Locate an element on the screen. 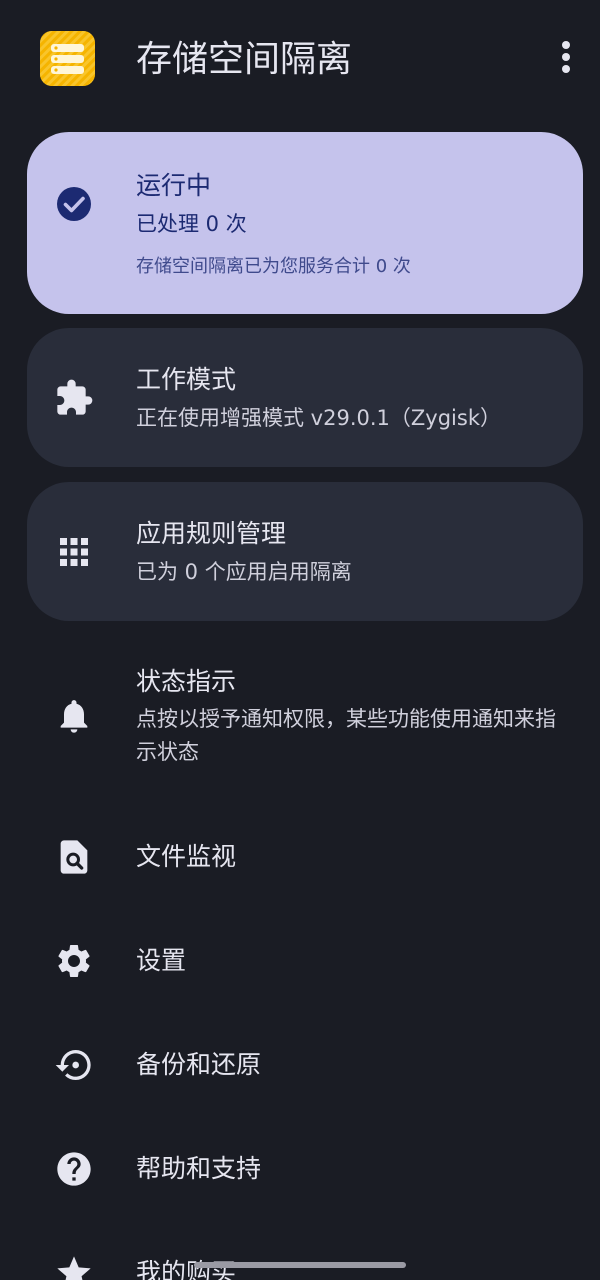  work-mode-card: 工作模式 正在使用增强模式 v29.0.1（Zygisk） is located at coordinates (305, 397).